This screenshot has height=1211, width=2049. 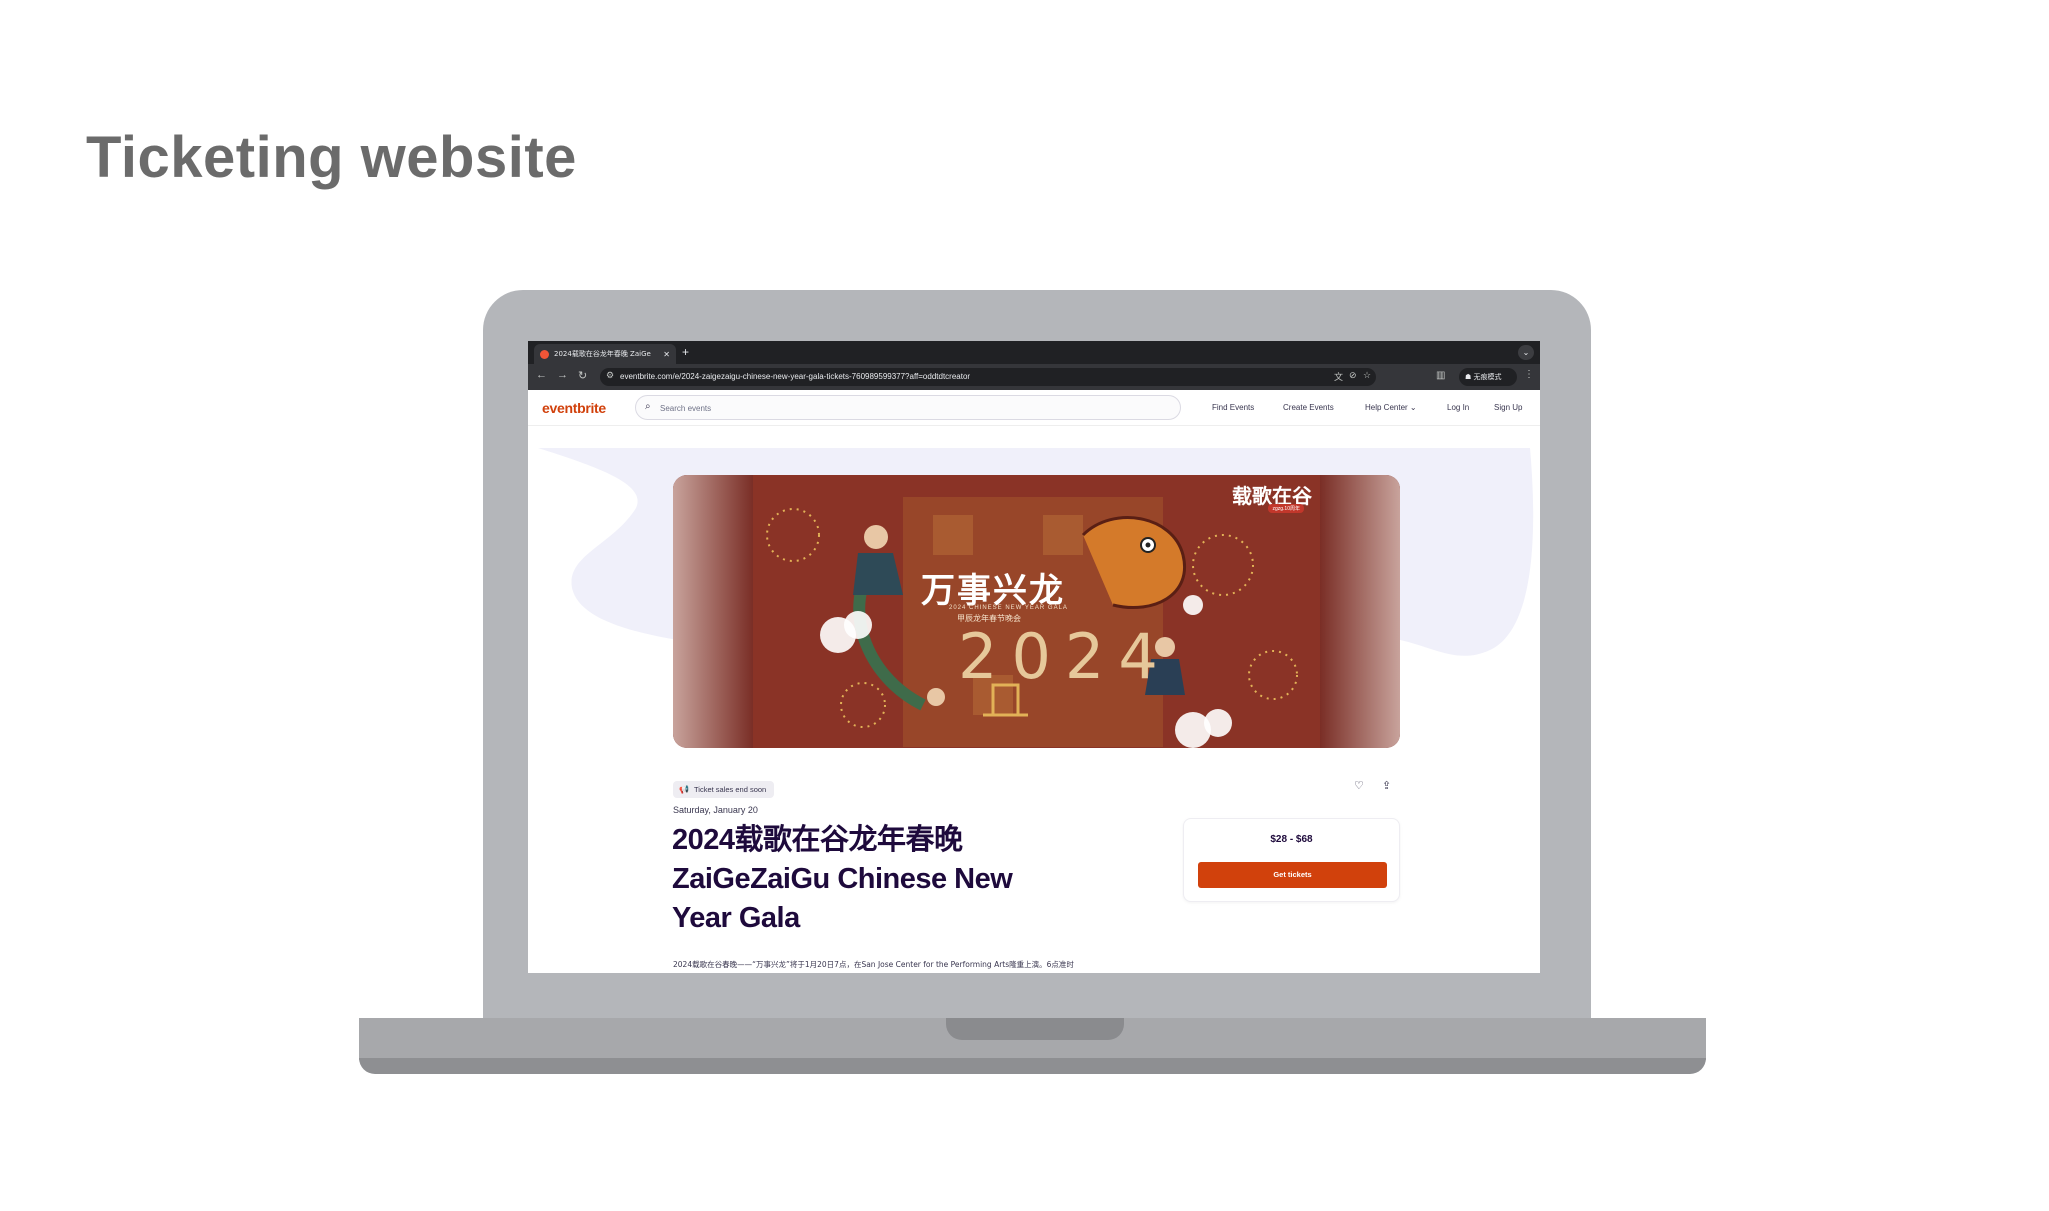 I want to click on site-info-icon: ⚙, so click(x=610, y=375).